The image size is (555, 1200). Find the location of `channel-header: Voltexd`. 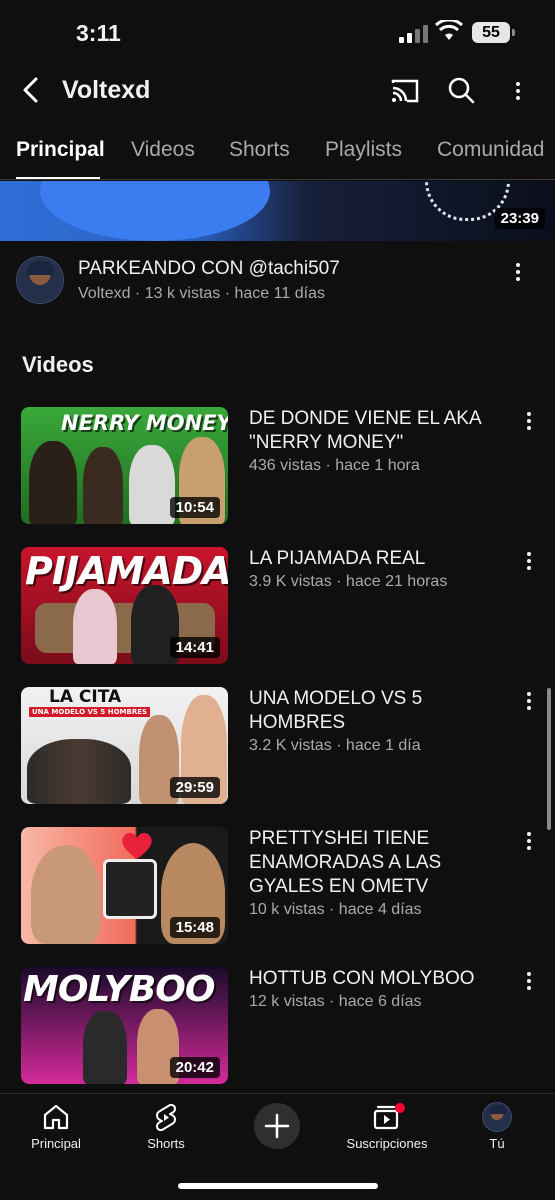

channel-header: Voltexd is located at coordinates (277, 92).